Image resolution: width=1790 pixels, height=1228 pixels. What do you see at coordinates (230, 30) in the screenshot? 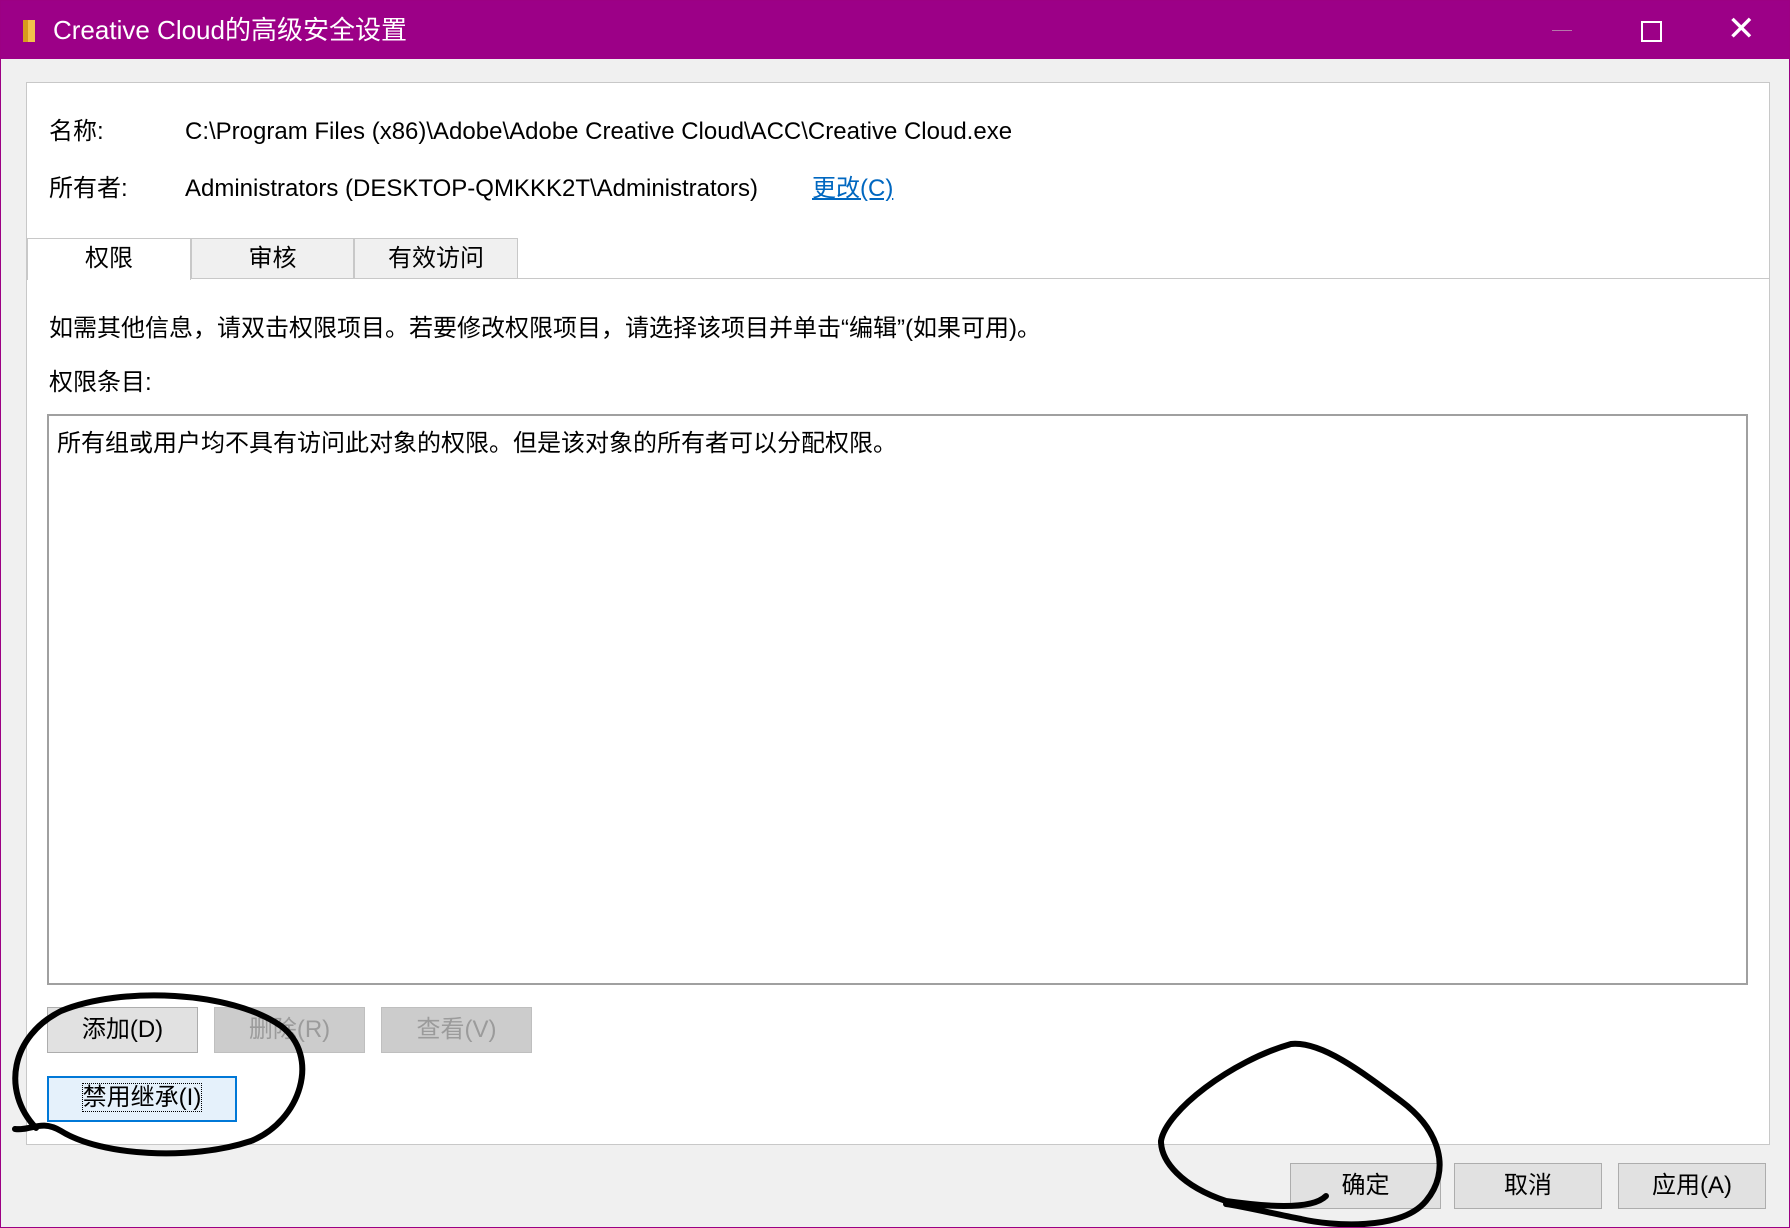
I see `window-title: Creative Cloud的高级安全设置` at bounding box center [230, 30].